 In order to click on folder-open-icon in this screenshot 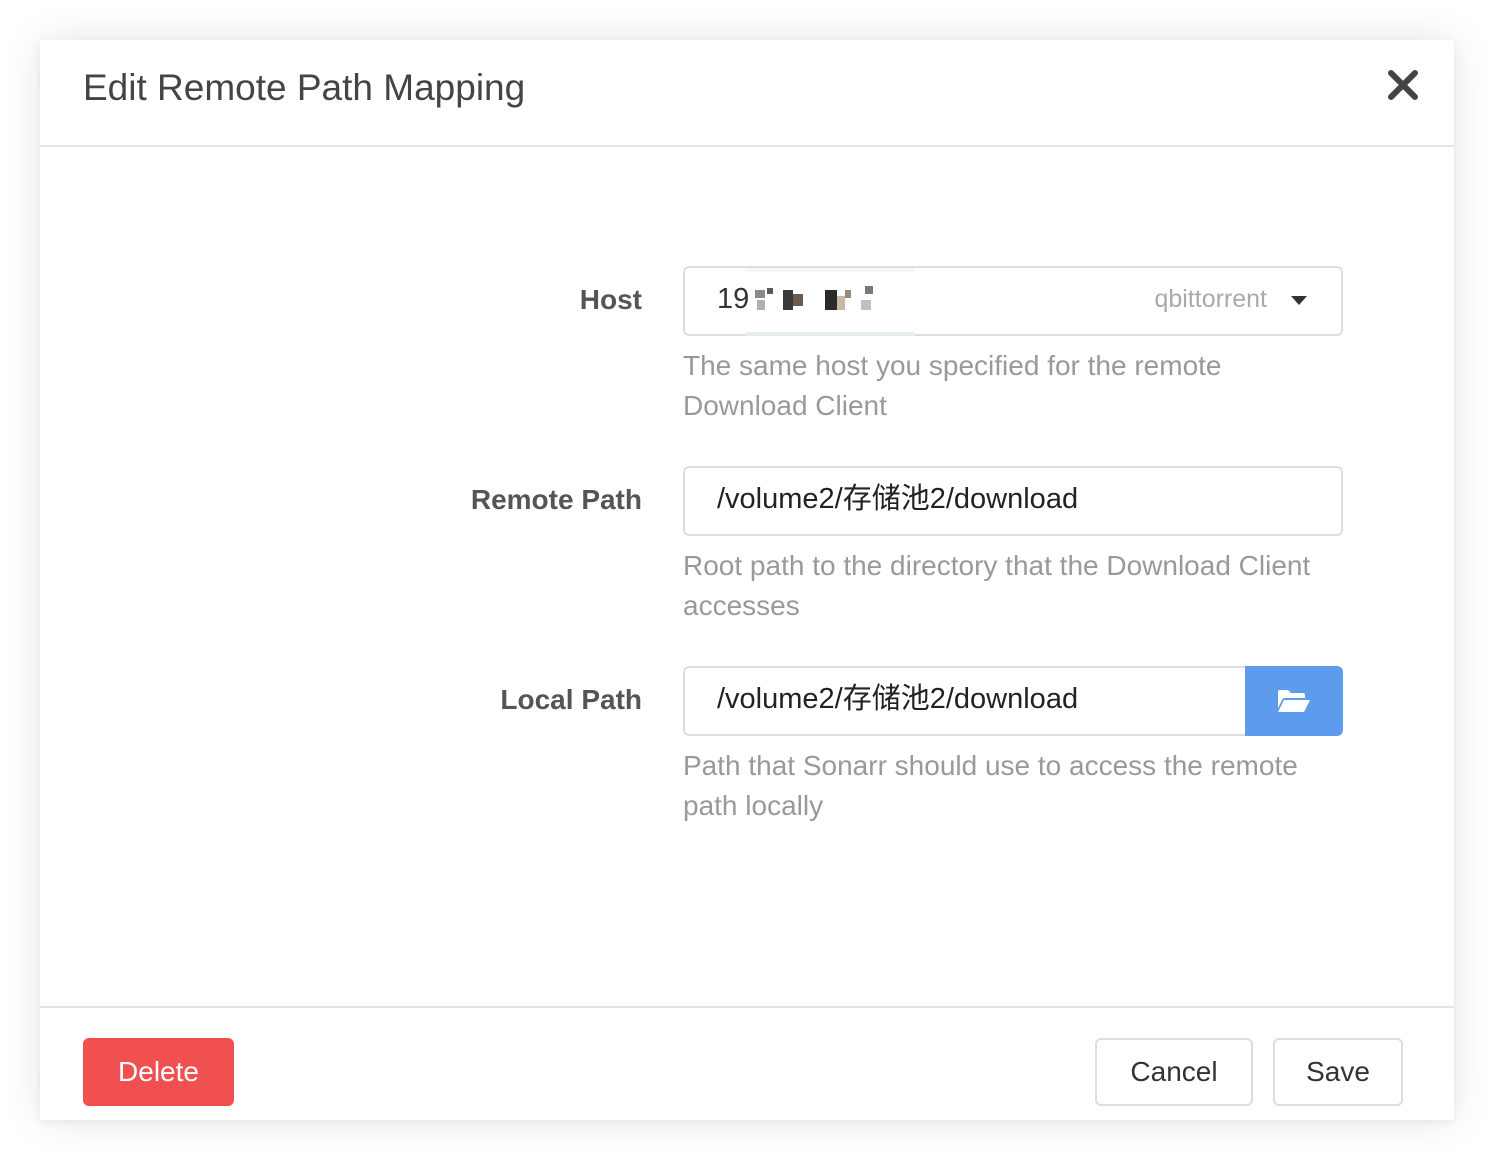, I will do `click(1294, 701)`.